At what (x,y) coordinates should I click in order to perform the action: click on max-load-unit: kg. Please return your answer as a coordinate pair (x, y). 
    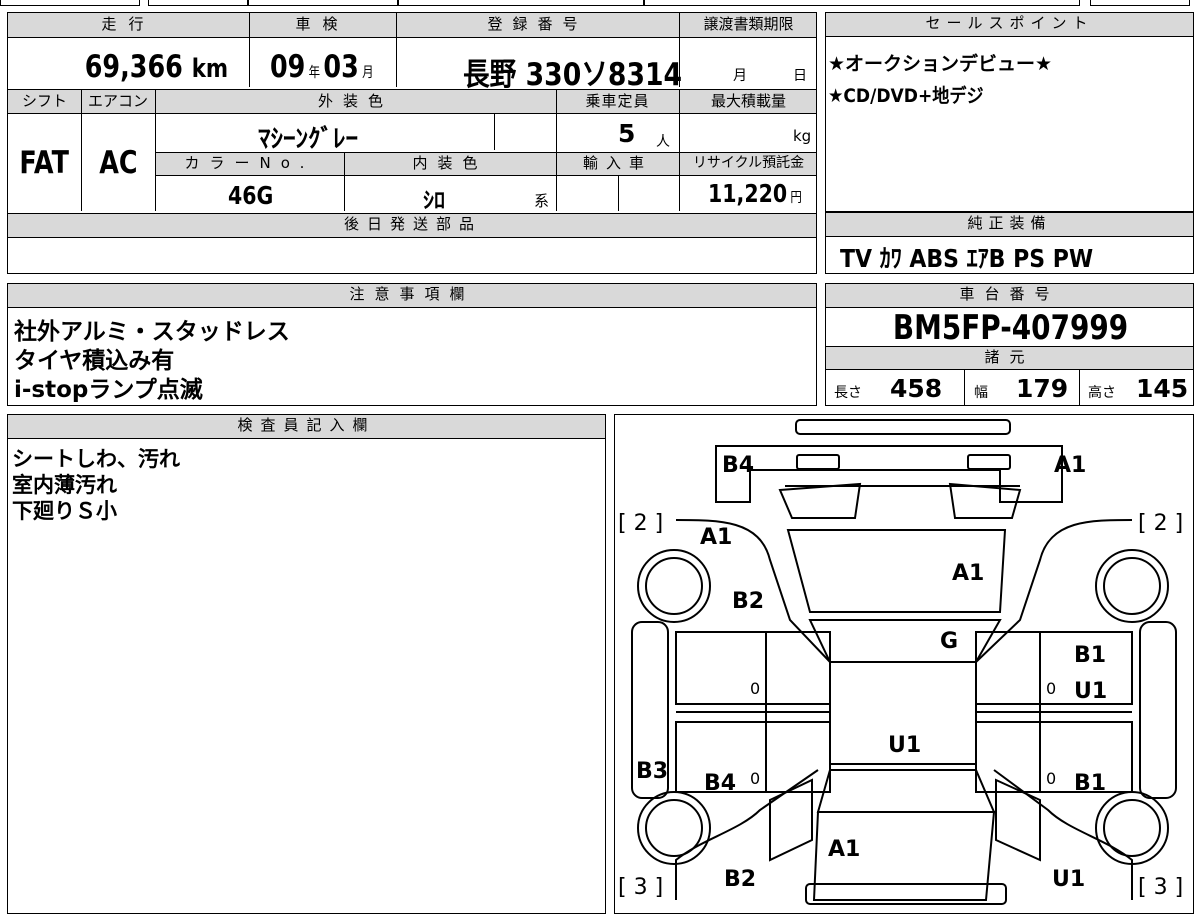
    Looking at the image, I should click on (802, 136).